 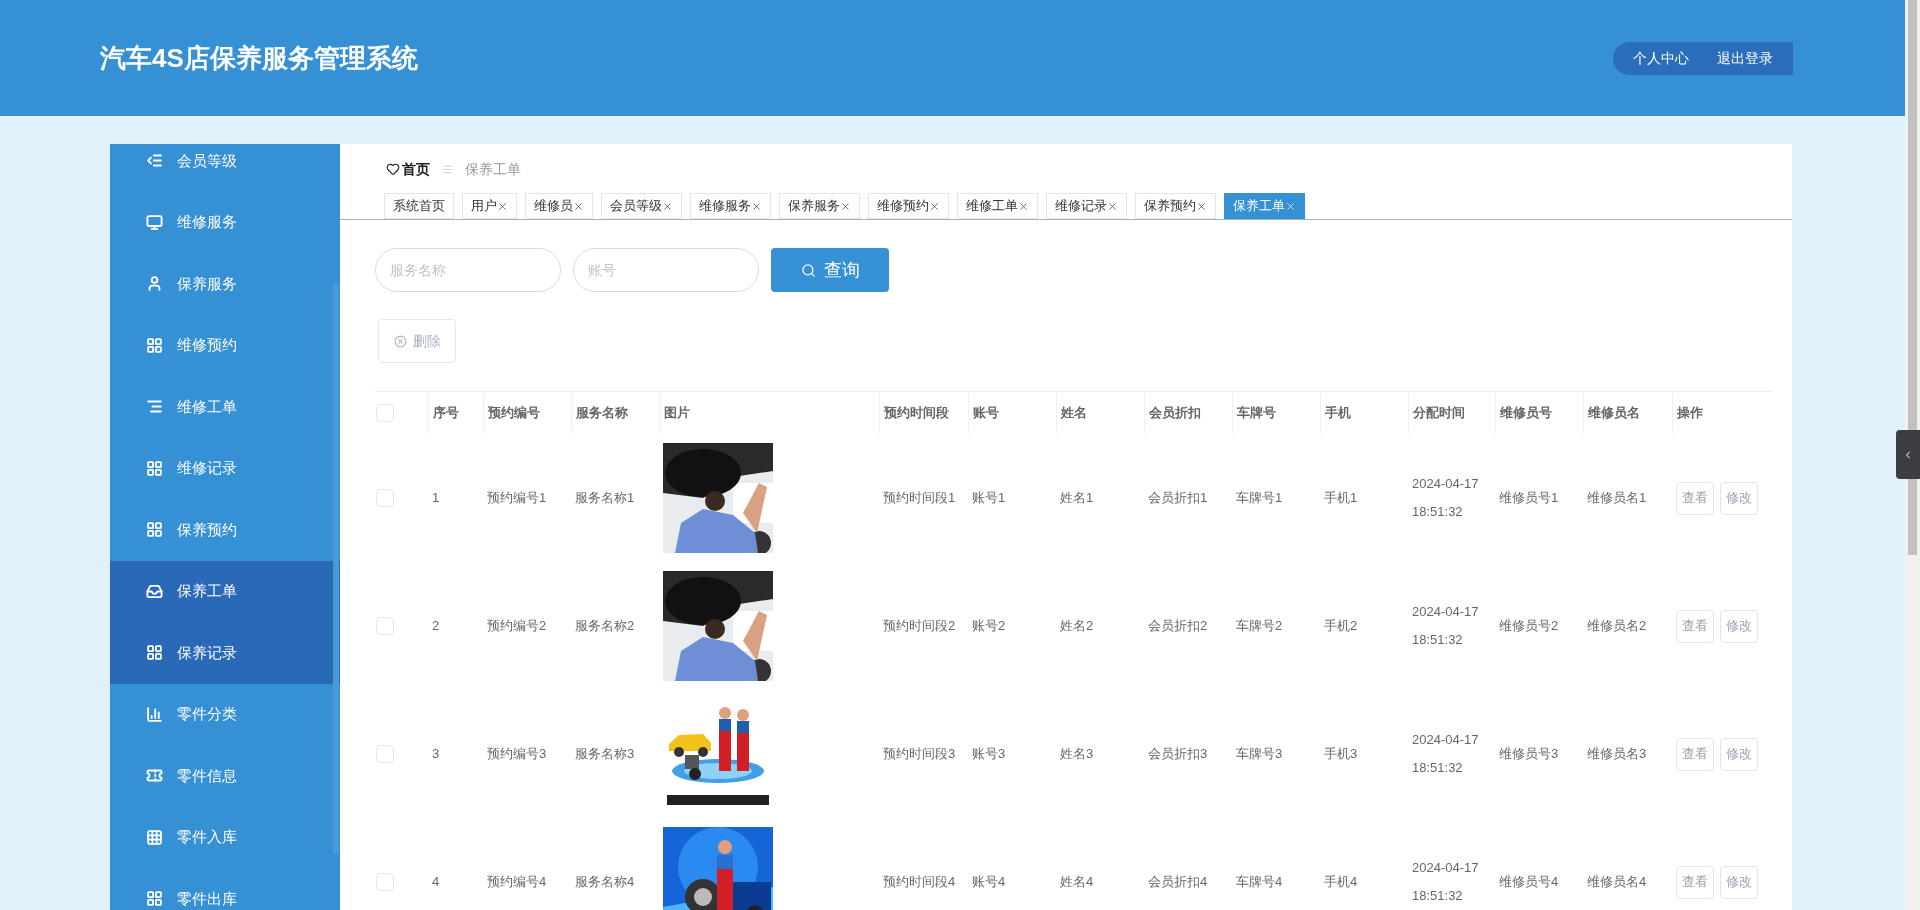 I want to click on sidebar-item: 维修服务, so click(x=225, y=222).